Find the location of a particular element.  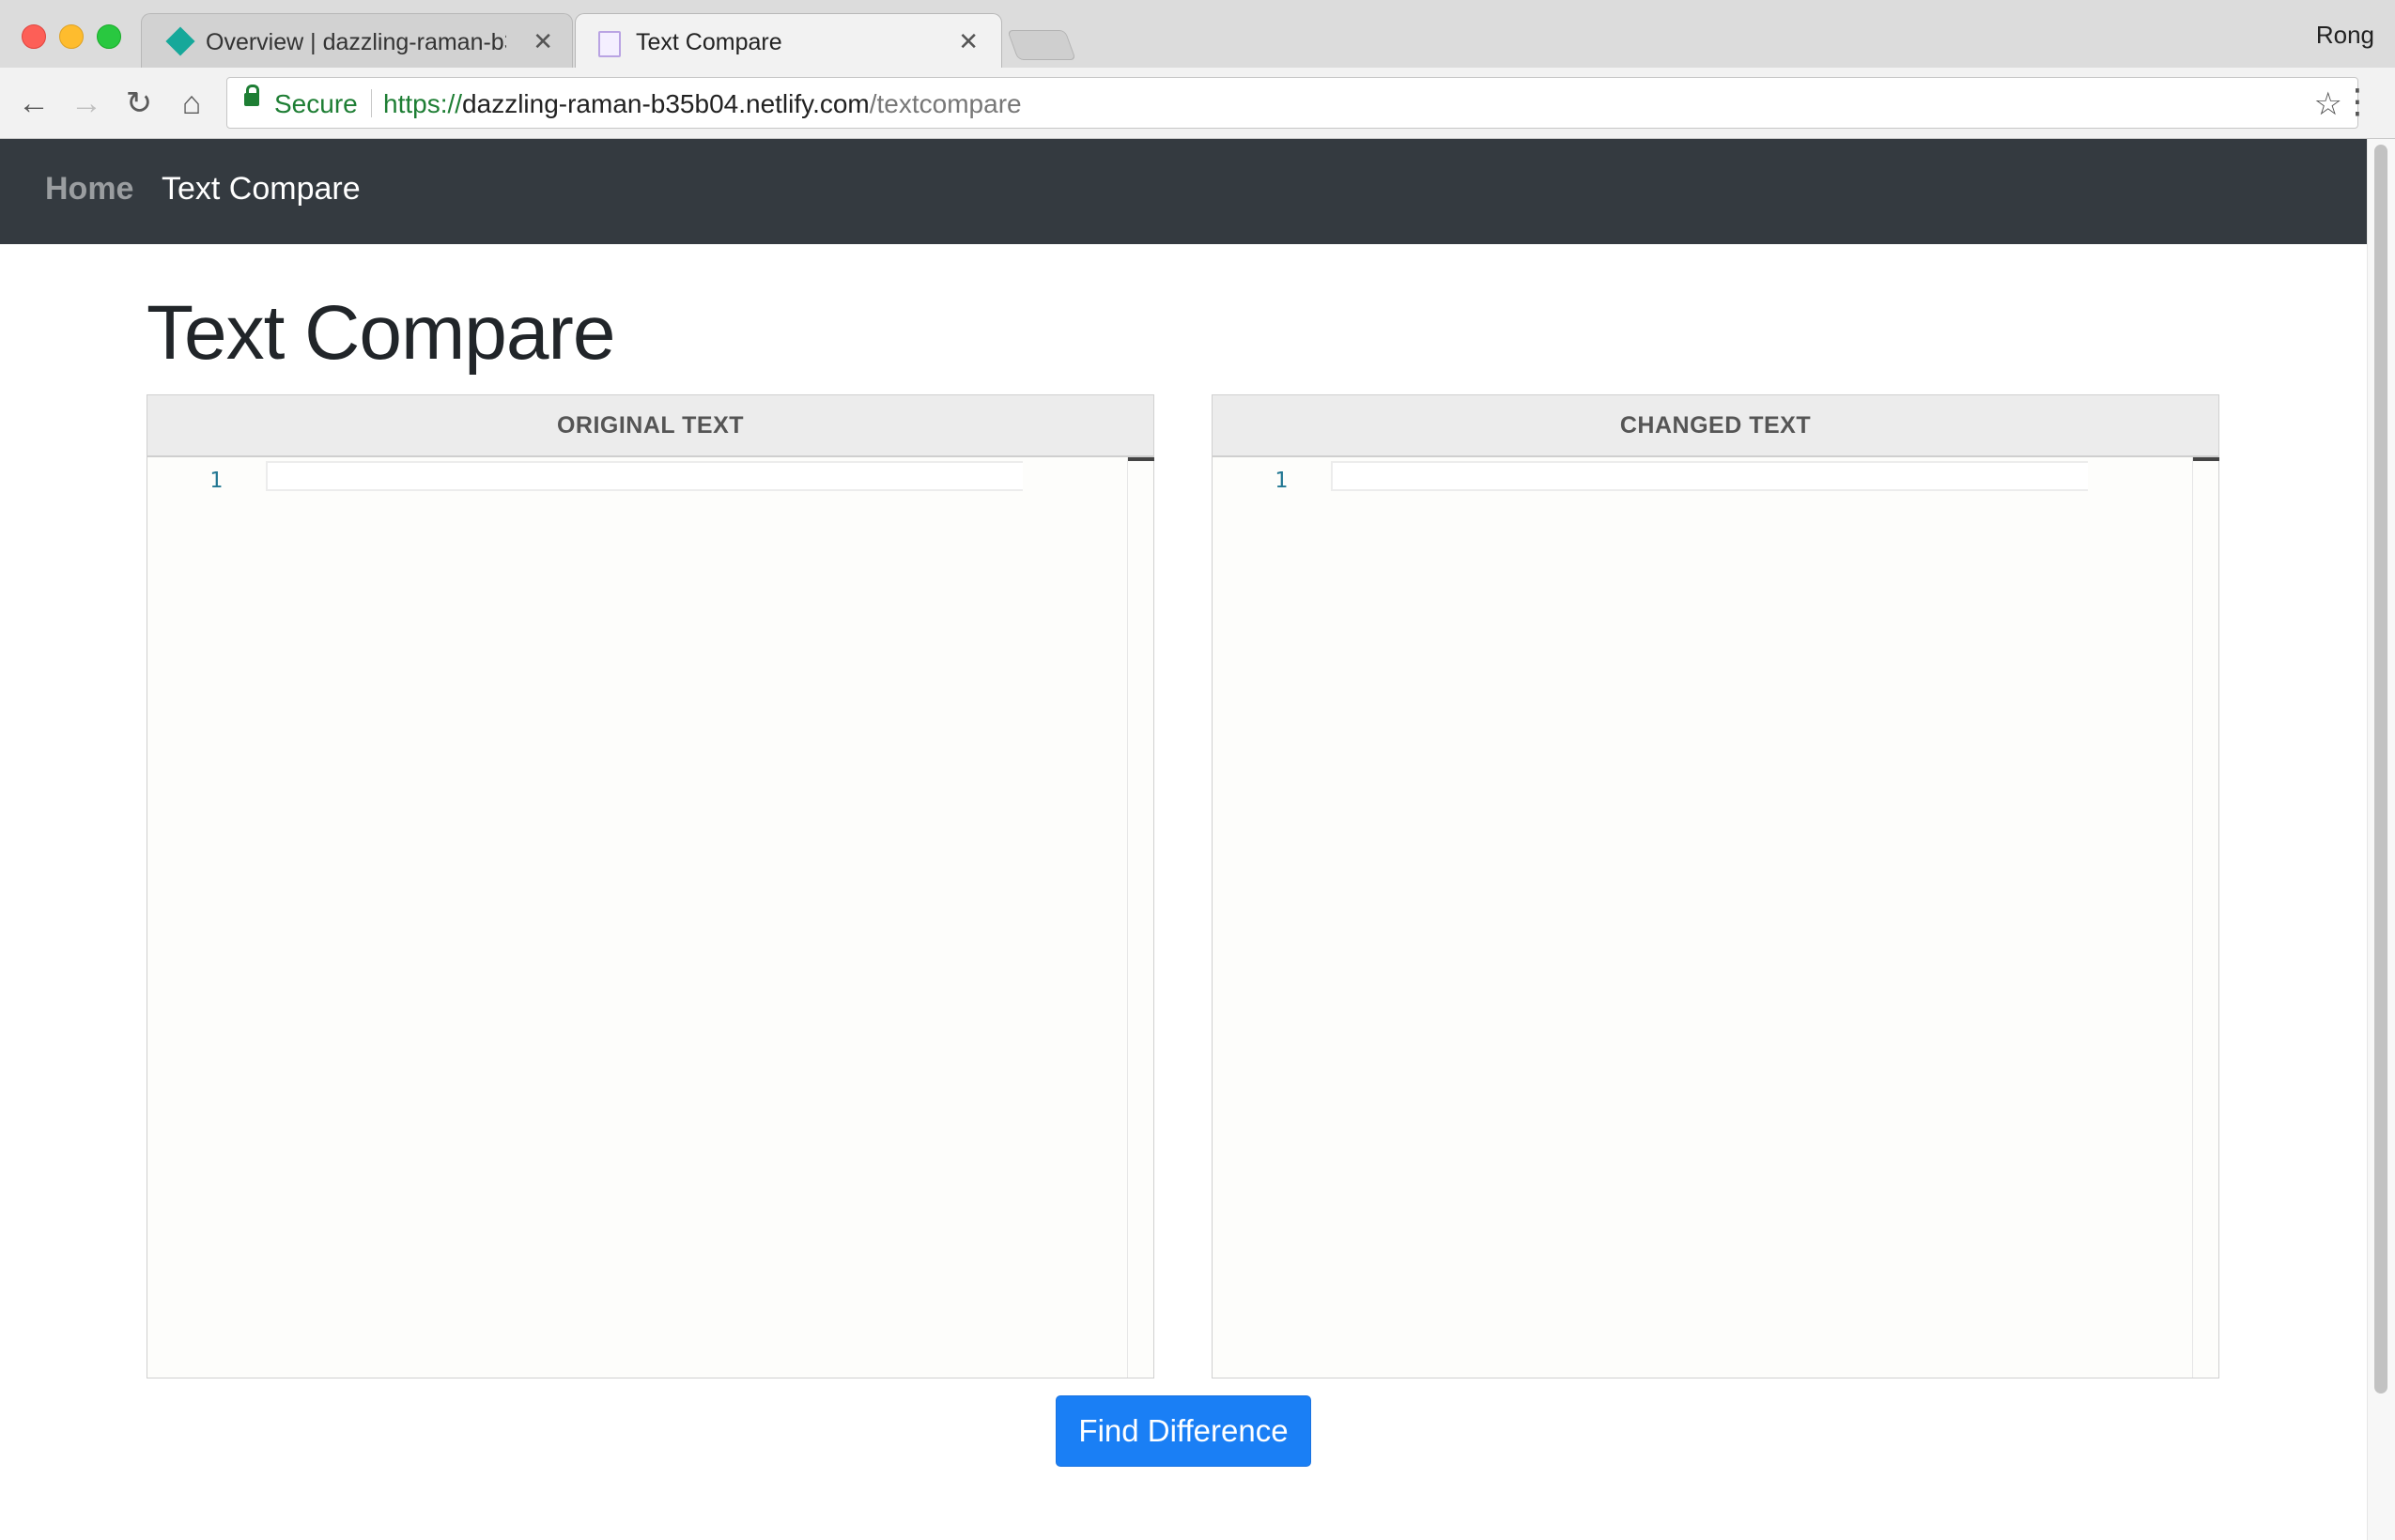

find-difference-button: Find Difference is located at coordinates (1183, 1431).